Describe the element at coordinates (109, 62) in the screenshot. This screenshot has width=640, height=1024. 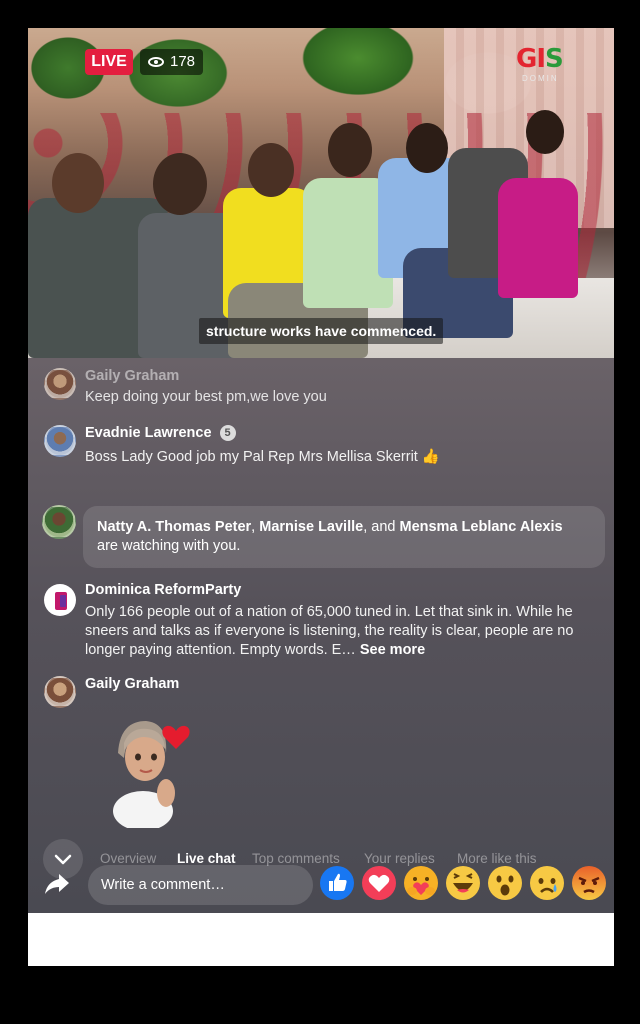
I see `live-badge: LIVE` at that location.